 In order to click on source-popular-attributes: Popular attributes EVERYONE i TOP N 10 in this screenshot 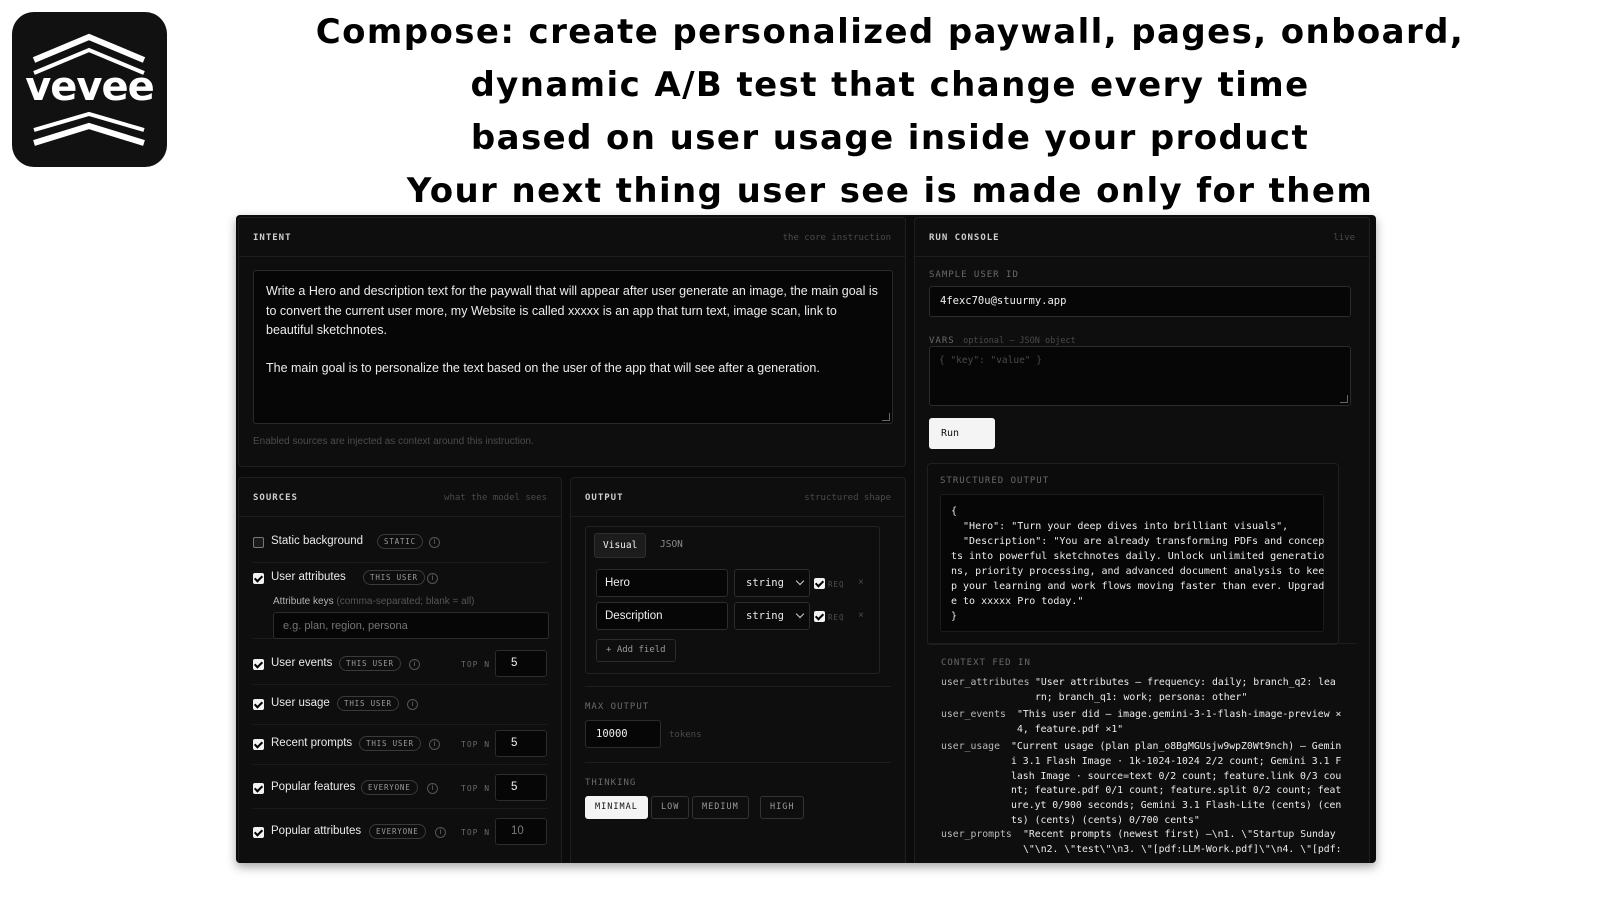, I will do `click(400, 832)`.